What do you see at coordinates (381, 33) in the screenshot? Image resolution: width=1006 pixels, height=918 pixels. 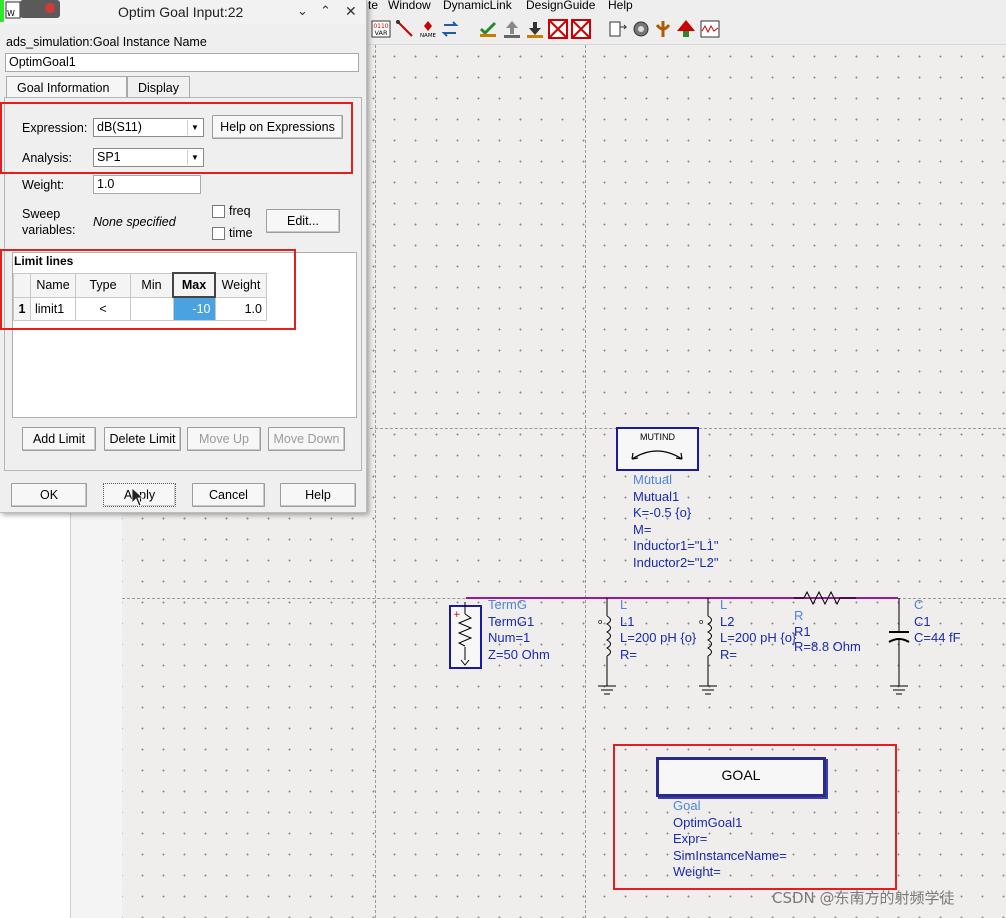 I see `svg-text: VAR` at bounding box center [381, 33].